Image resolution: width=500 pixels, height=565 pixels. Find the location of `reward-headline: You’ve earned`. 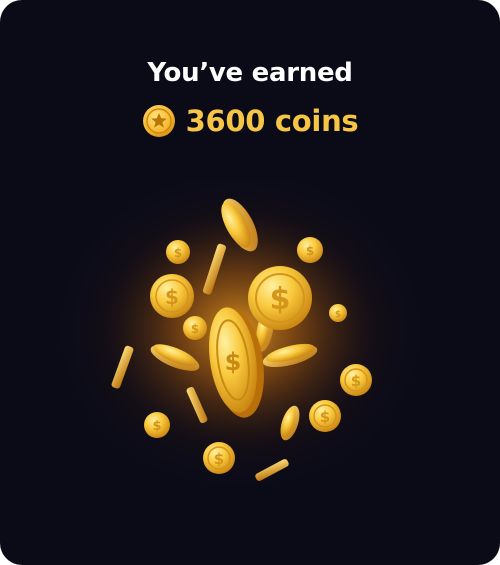

reward-headline: You’ve earned is located at coordinates (250, 73).